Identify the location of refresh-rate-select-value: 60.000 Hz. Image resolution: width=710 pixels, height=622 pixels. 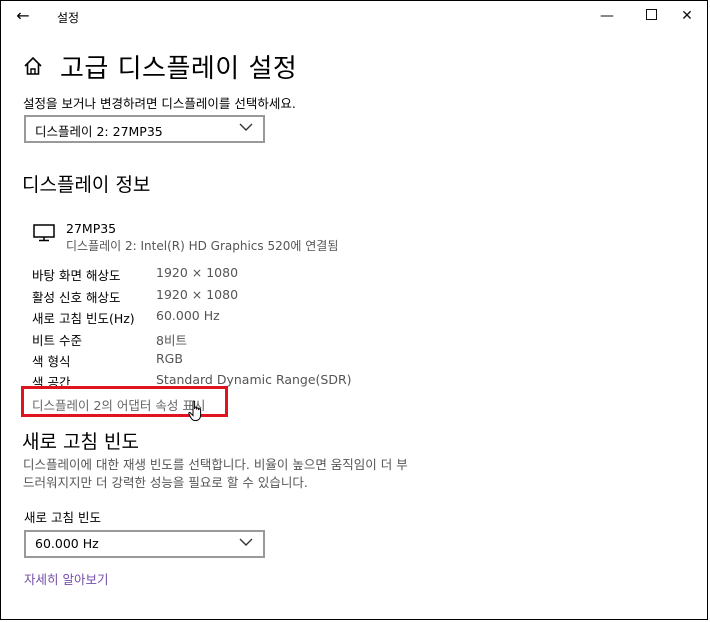
(67, 543).